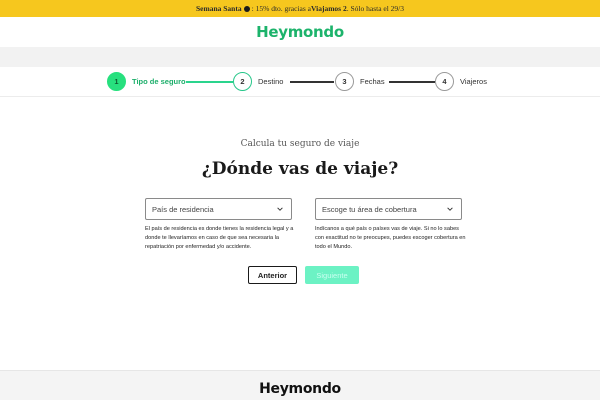 Image resolution: width=600 pixels, height=400 pixels. What do you see at coordinates (332, 275) in the screenshot?
I see `next-button: Siguiente` at bounding box center [332, 275].